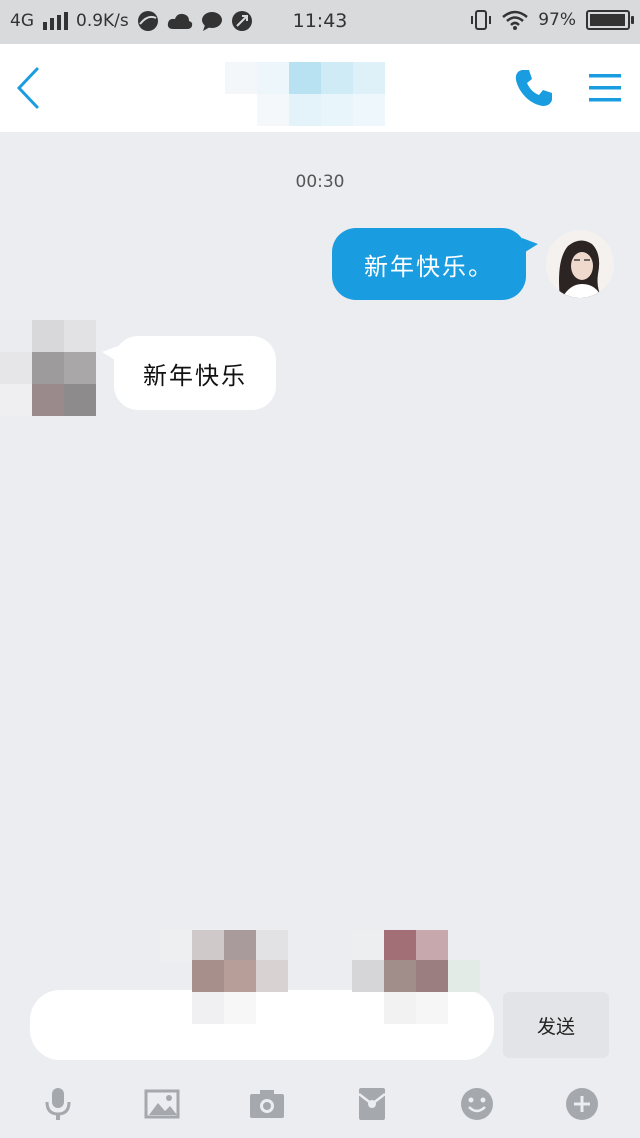 The width and height of the screenshot is (640, 1138). I want to click on emoji-icon, so click(477, 1104).